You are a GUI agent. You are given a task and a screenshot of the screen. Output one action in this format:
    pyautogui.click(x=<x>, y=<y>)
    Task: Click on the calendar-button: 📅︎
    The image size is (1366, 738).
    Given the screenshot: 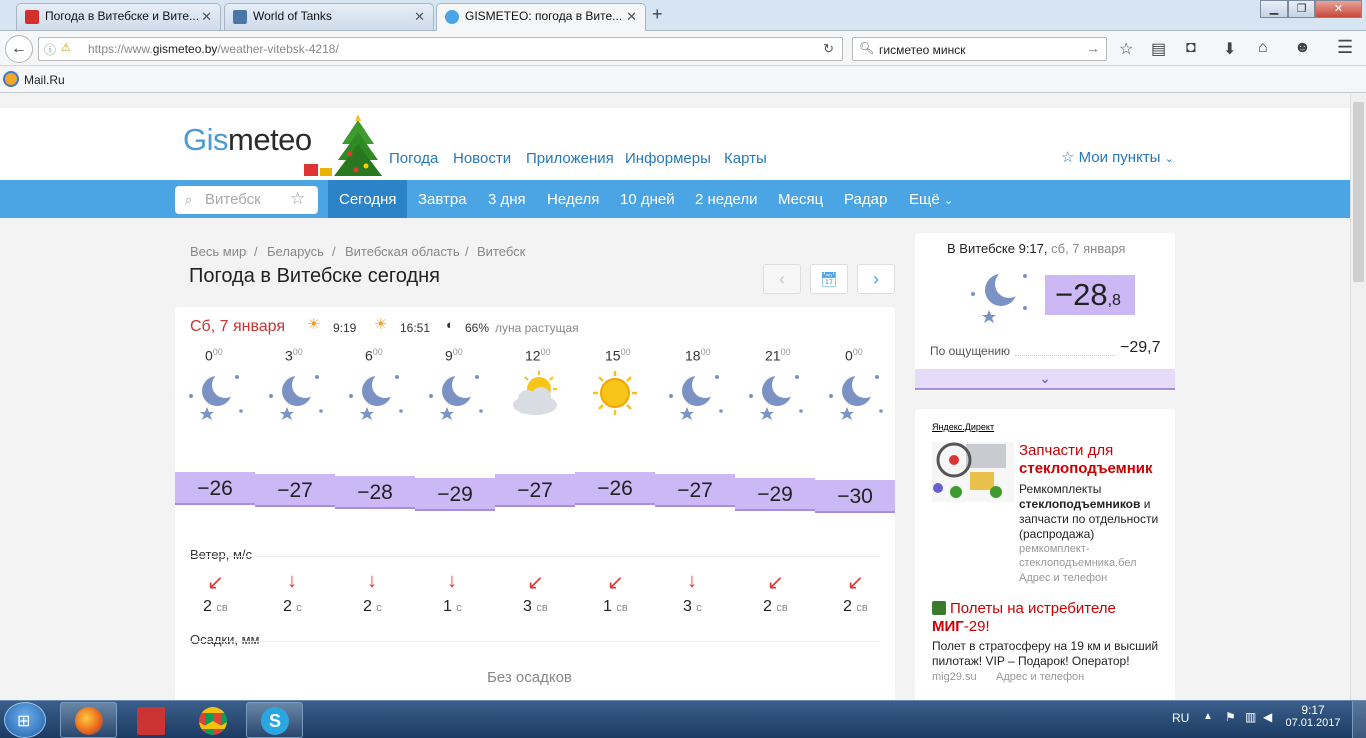 What is the action you would take?
    pyautogui.click(x=829, y=279)
    